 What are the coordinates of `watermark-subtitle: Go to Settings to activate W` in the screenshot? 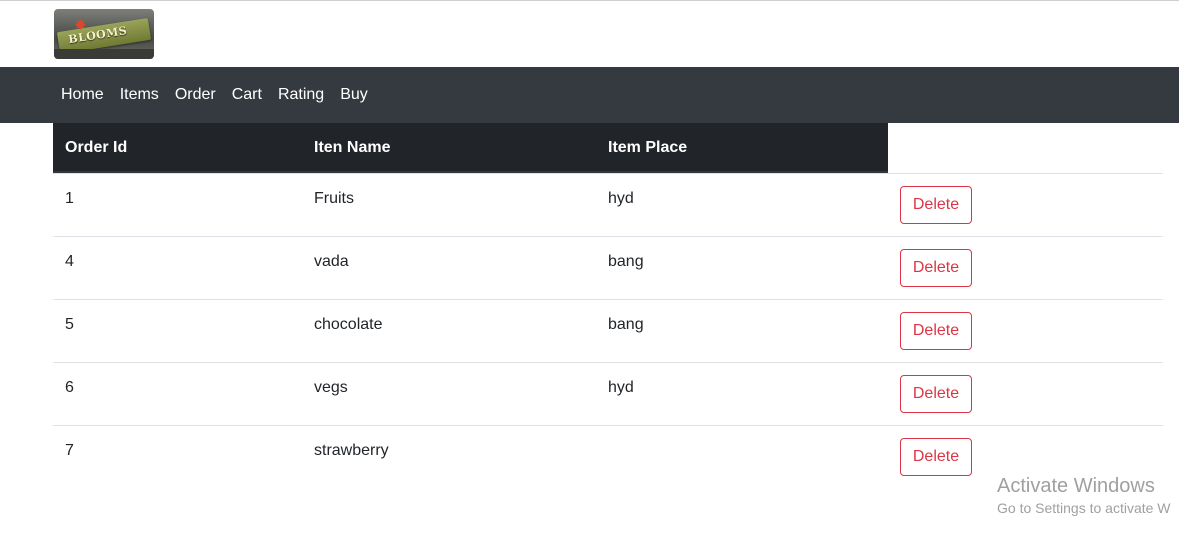 It's located at (1084, 508).